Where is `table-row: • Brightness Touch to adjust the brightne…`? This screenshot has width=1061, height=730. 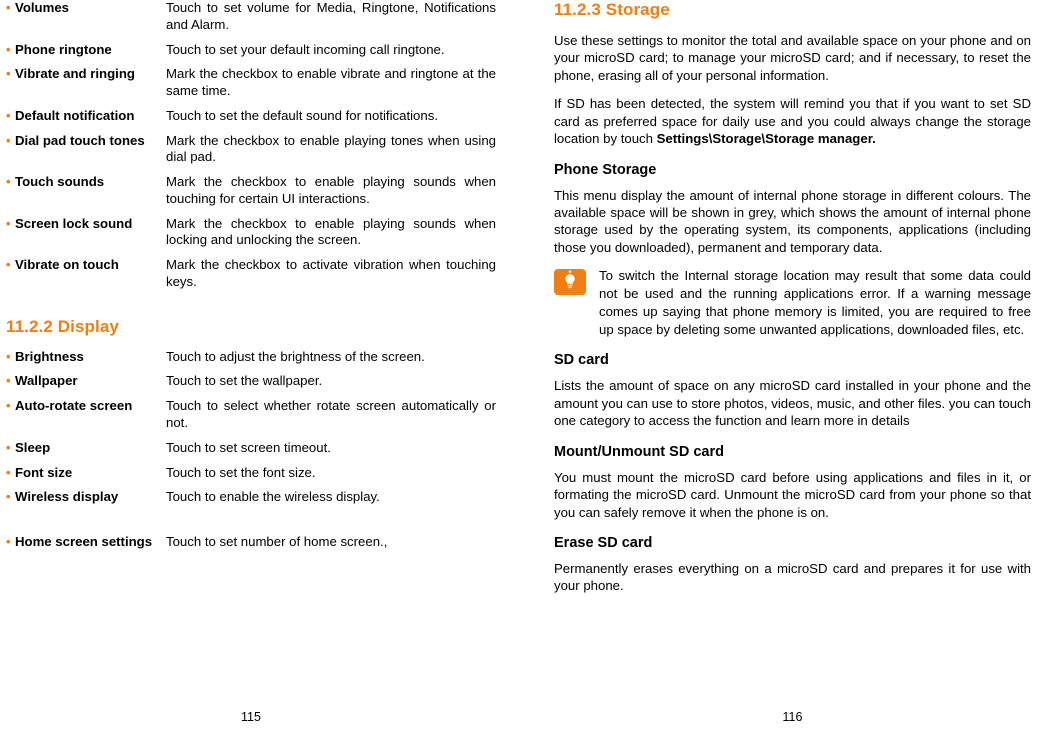
table-row: • Brightness Touch to adjust the brightne… is located at coordinates (251, 361).